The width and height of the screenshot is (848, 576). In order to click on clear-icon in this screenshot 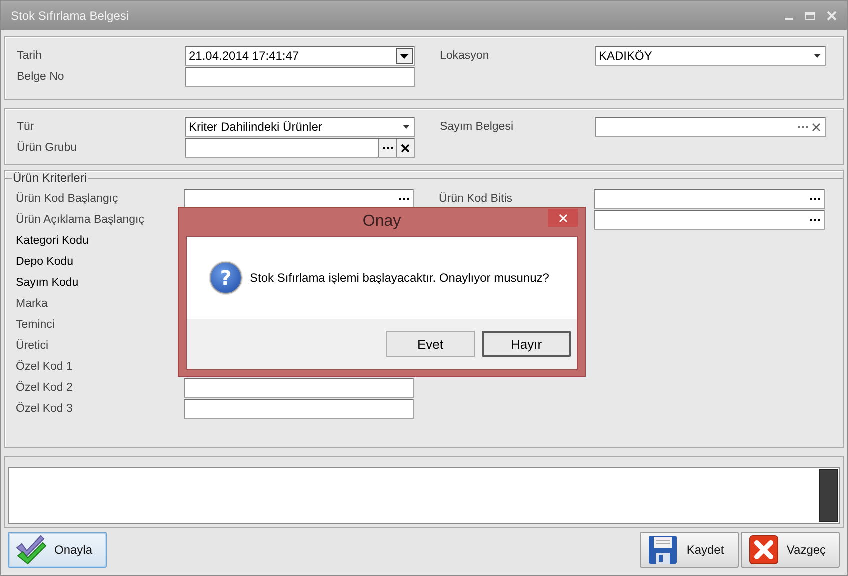, I will do `click(816, 127)`.